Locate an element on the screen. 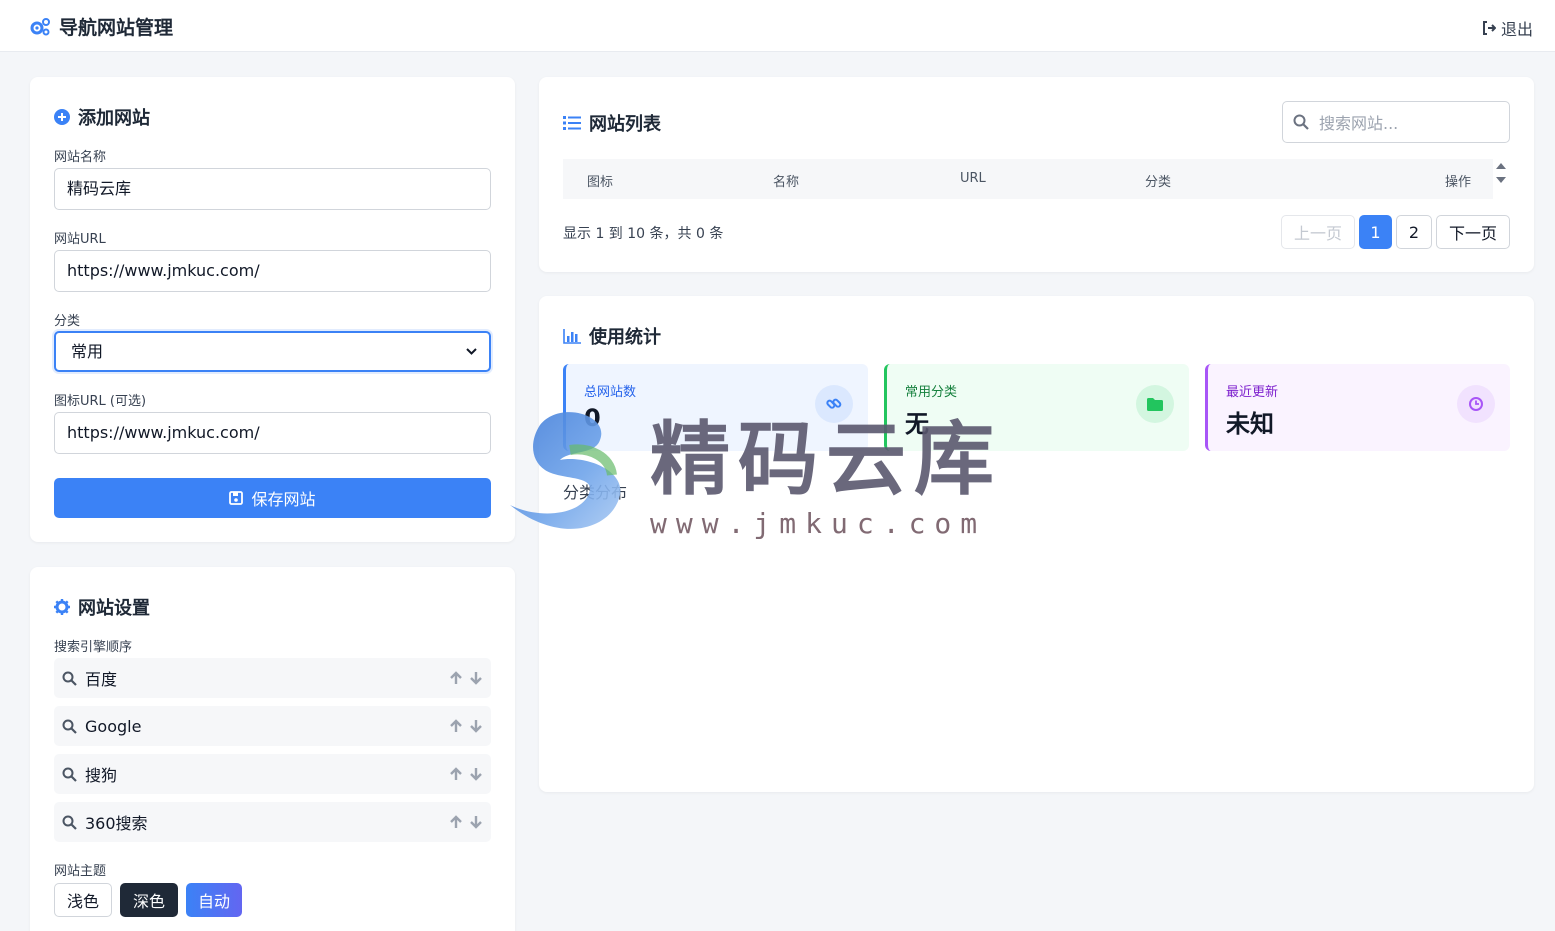 Image resolution: width=1555 pixels, height=931 pixels. chevron-down-icon is located at coordinates (471, 351).